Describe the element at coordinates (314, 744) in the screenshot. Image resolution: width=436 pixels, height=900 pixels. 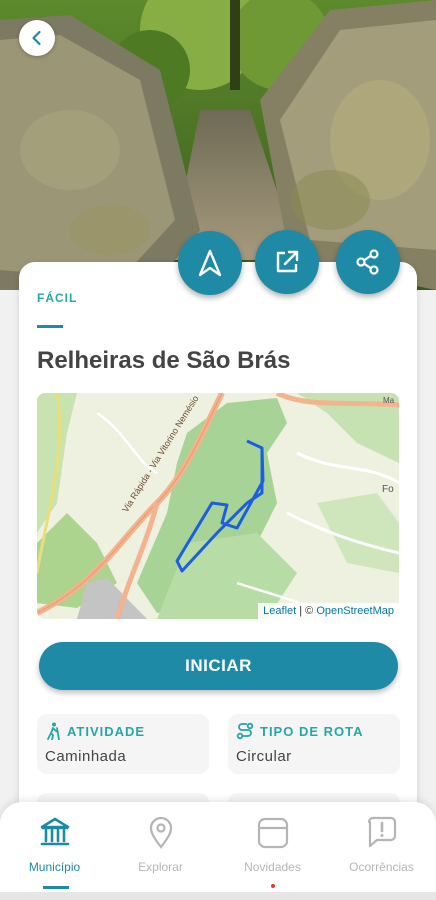
I see `route-type-info: TIPO DE ROTA Circular` at that location.